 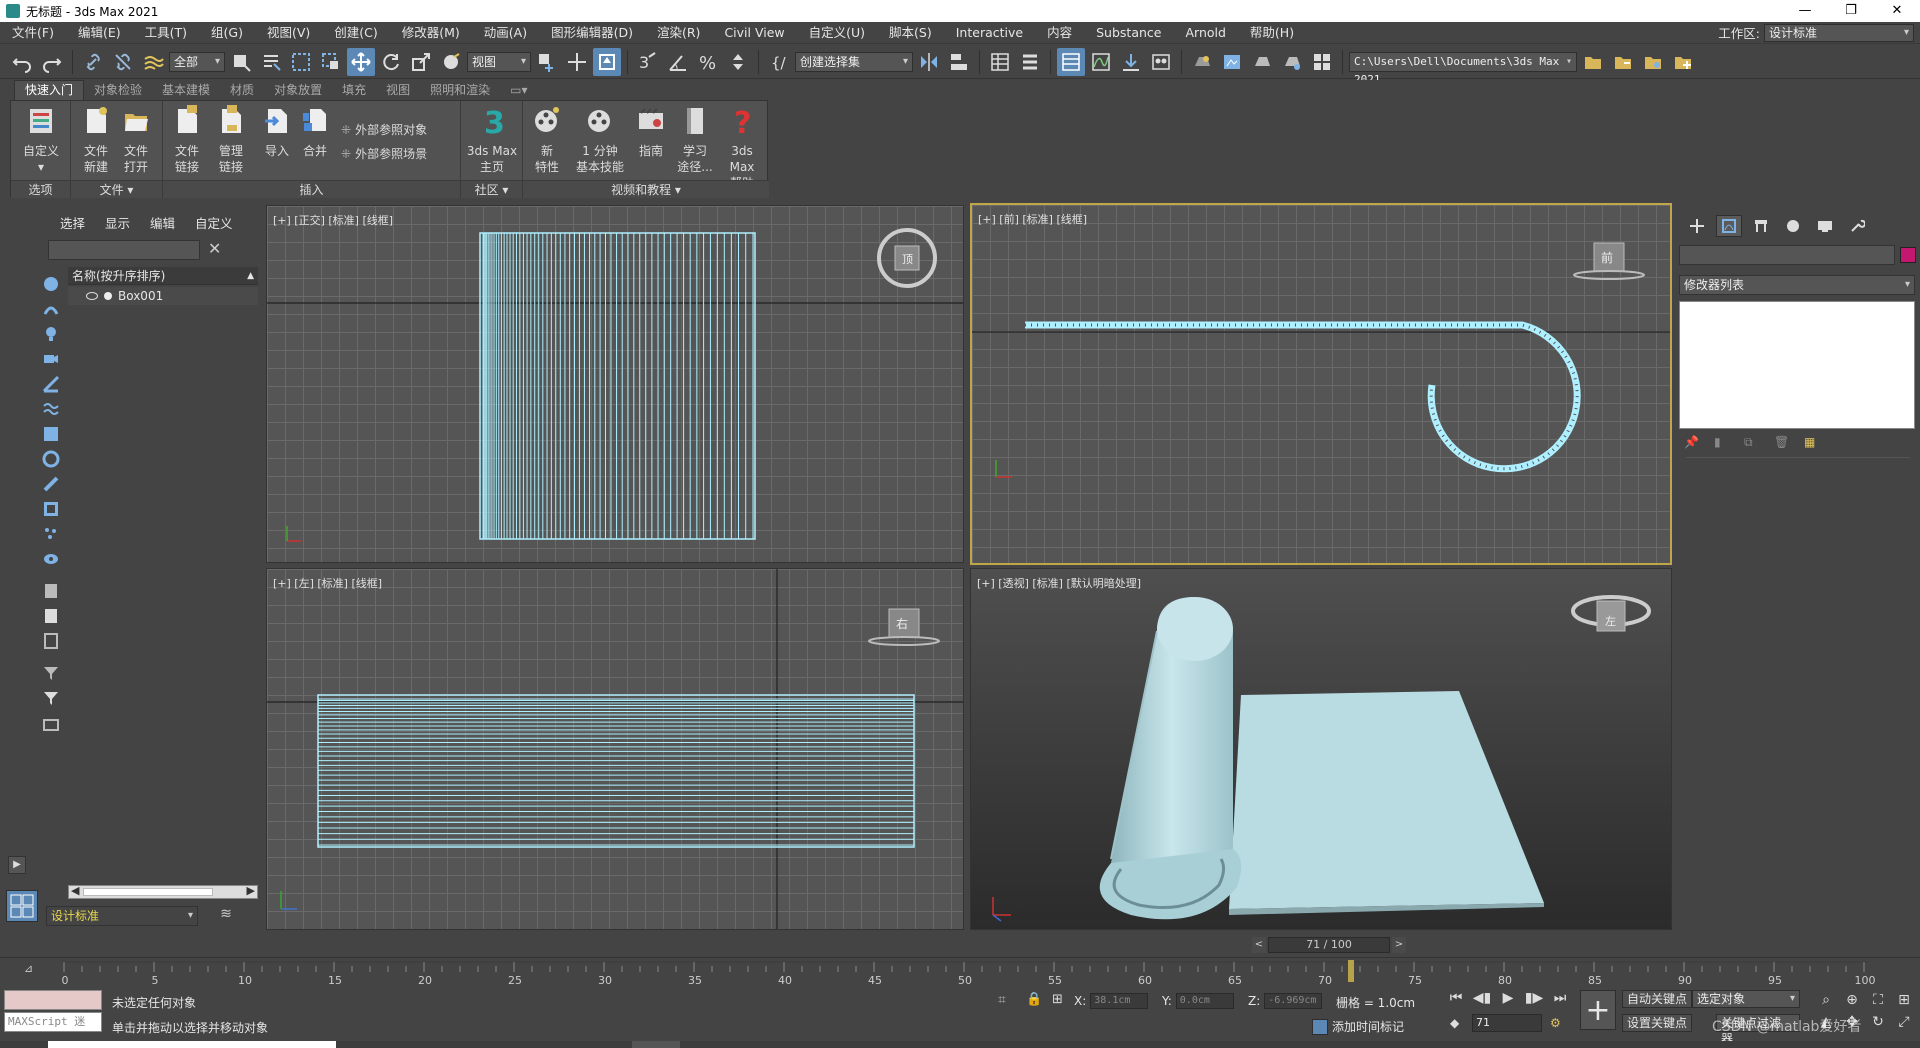 I want to click on rect-selection-icon, so click(x=301, y=62).